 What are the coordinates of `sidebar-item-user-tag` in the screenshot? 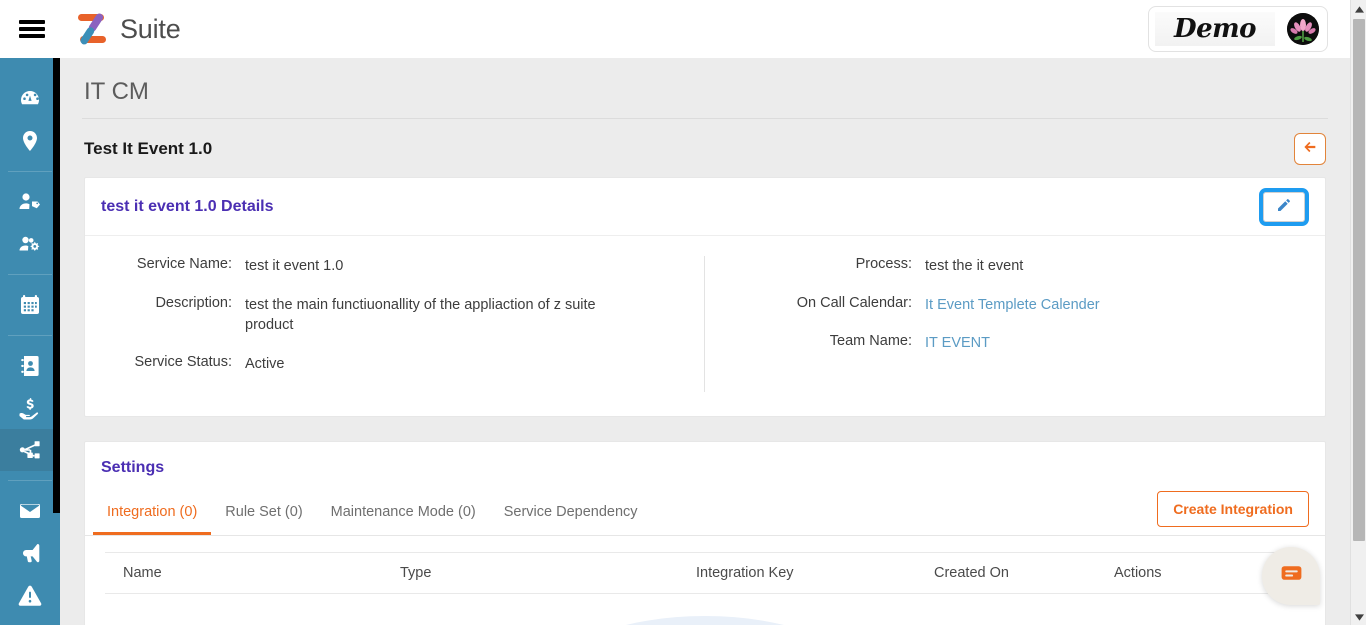 It's located at (30, 202).